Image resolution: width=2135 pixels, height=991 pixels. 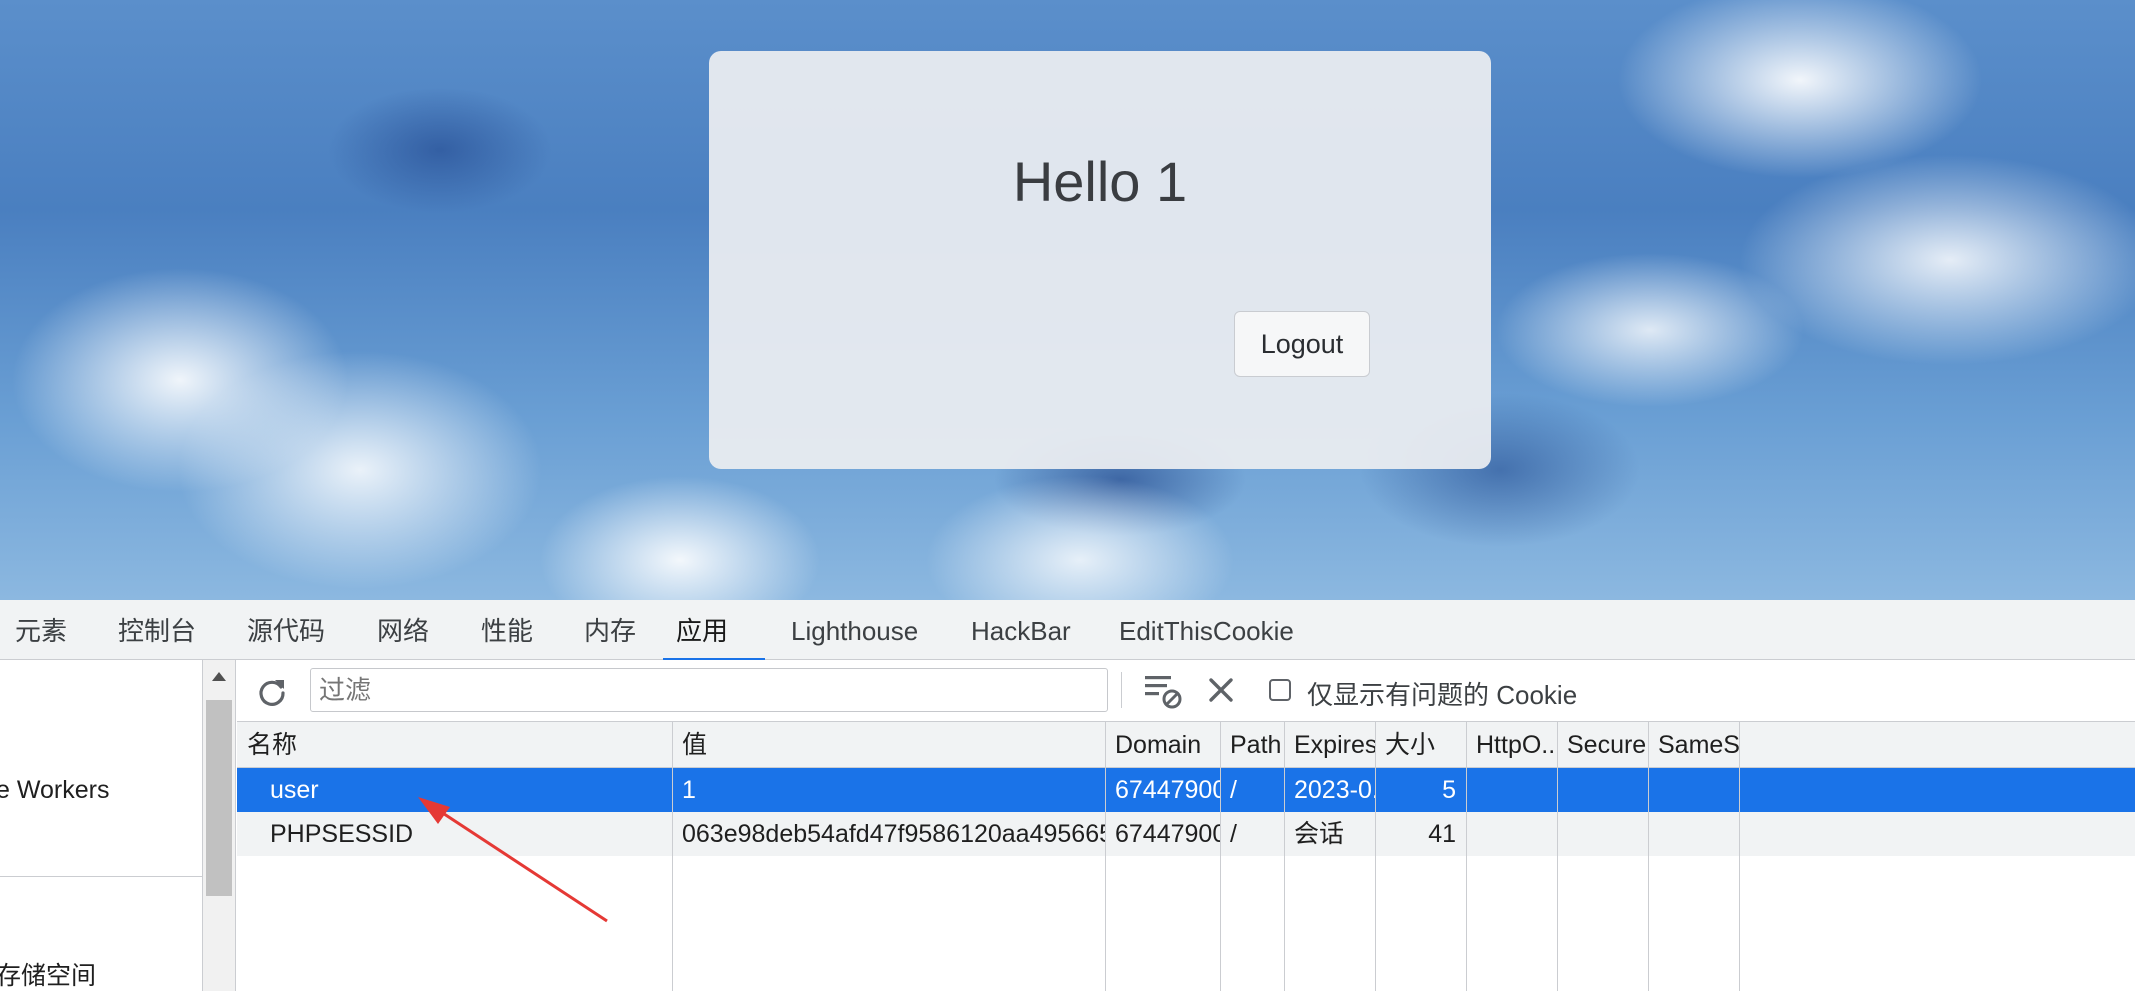 I want to click on logout-button: Logout, so click(x=1302, y=344).